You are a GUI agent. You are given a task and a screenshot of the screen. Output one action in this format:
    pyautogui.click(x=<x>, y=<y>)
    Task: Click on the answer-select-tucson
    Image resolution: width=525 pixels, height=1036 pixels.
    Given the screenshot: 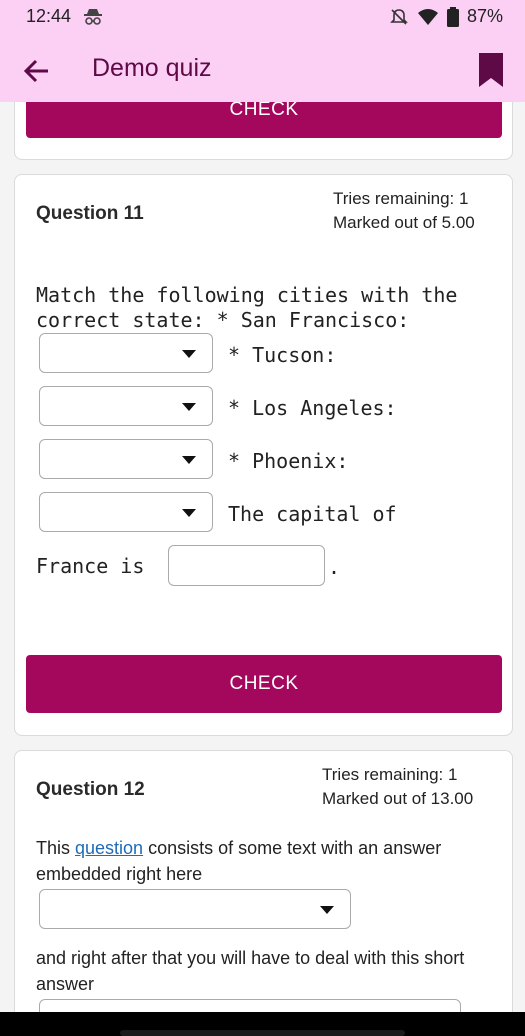 What is the action you would take?
    pyautogui.click(x=126, y=406)
    